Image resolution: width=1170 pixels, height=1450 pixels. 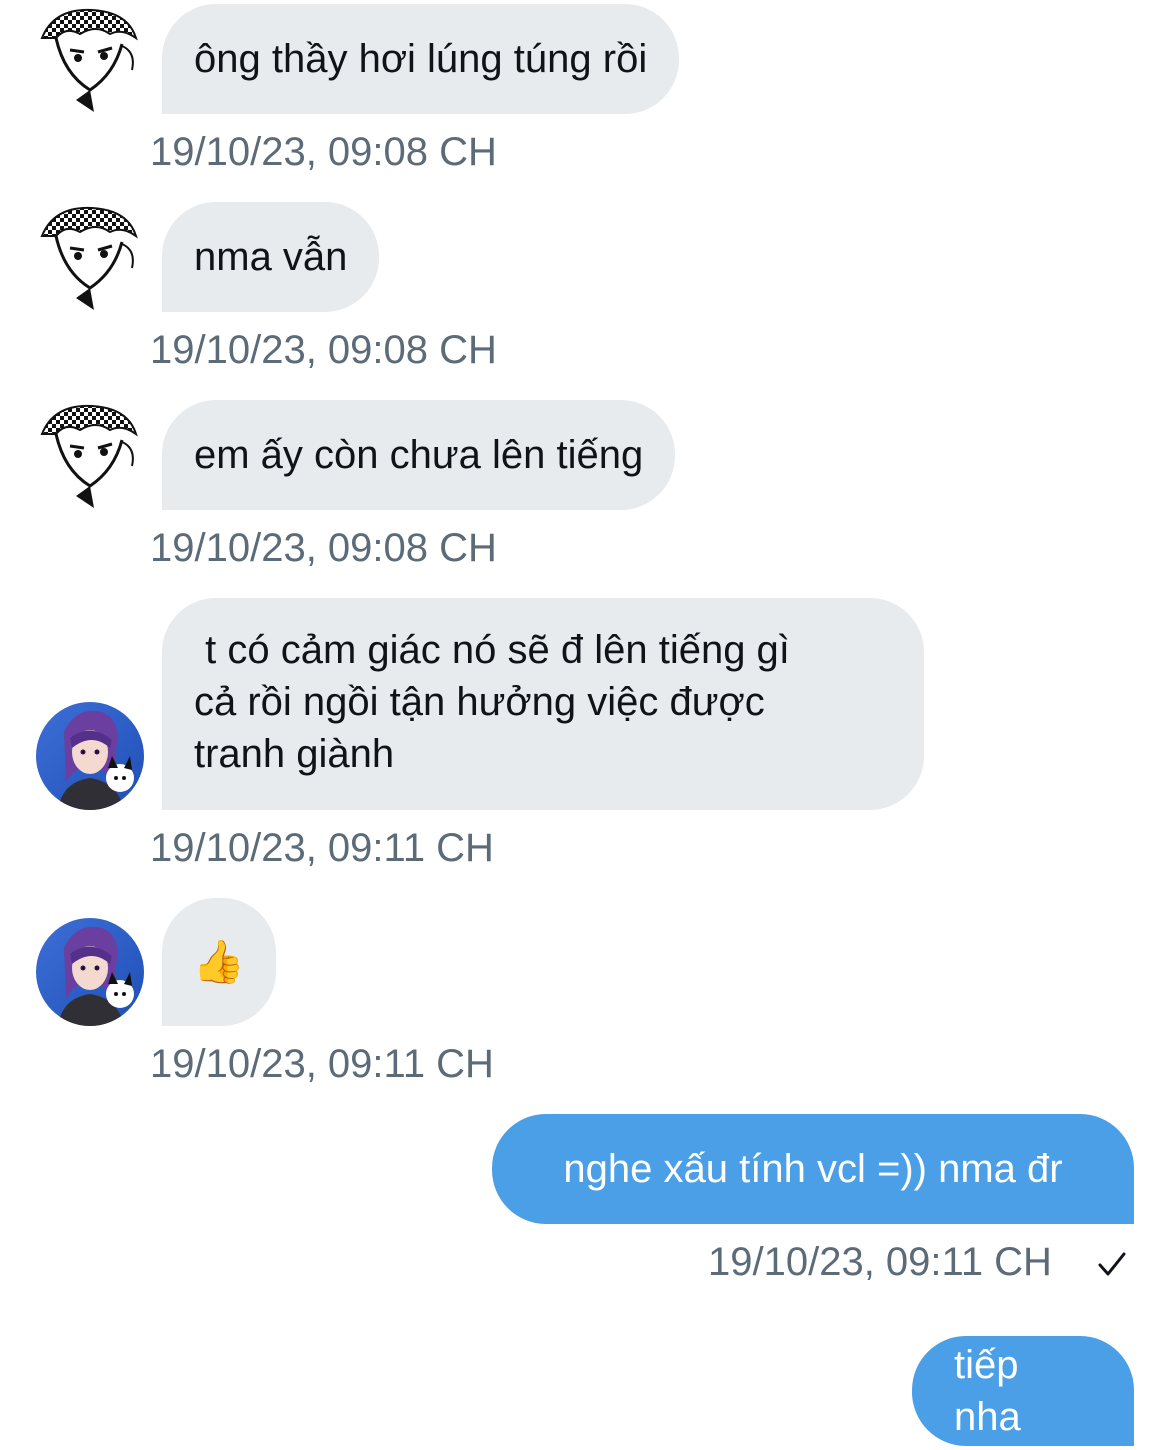 I want to click on message-text: nma vẫn, so click(x=271, y=257).